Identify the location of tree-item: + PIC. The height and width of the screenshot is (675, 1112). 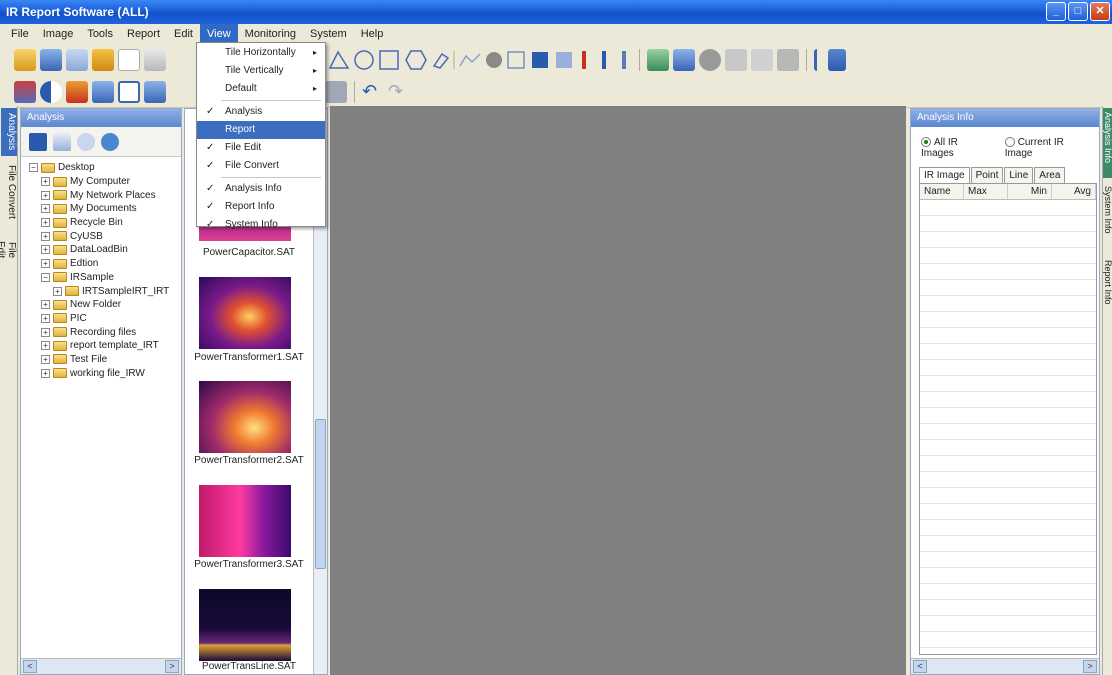
(105, 319).